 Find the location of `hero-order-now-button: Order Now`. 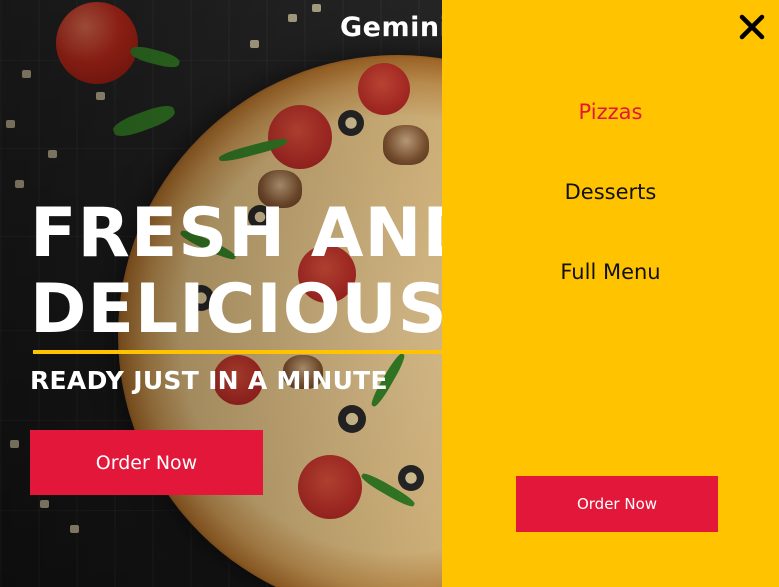

hero-order-now-button: Order Now is located at coordinates (146, 462).